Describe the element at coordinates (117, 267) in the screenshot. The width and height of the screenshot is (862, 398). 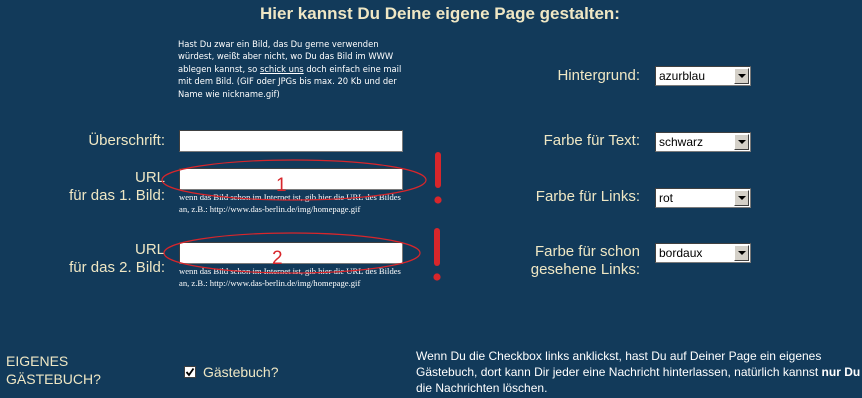
I see `url2-label-line2: für das 2. Bild:` at that location.